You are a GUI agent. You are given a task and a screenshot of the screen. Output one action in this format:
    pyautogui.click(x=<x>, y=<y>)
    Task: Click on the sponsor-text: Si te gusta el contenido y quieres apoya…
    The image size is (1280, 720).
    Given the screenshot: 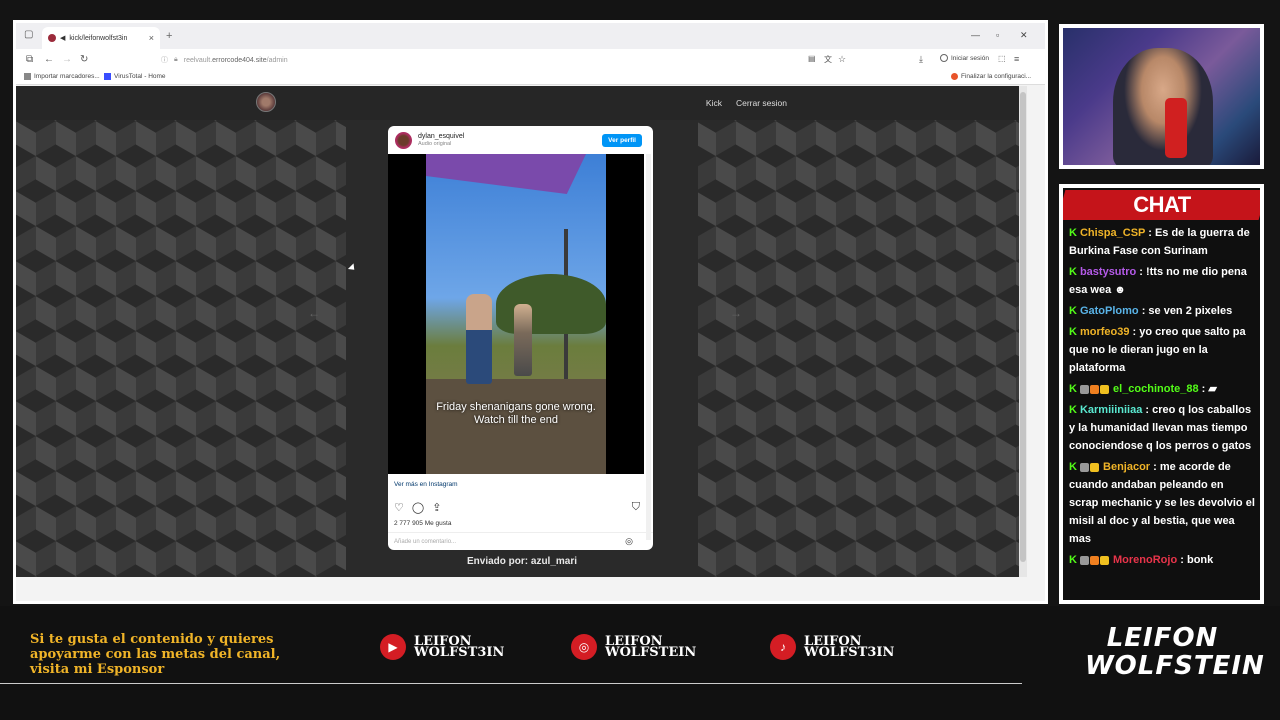 What is the action you would take?
    pyautogui.click(x=155, y=654)
    